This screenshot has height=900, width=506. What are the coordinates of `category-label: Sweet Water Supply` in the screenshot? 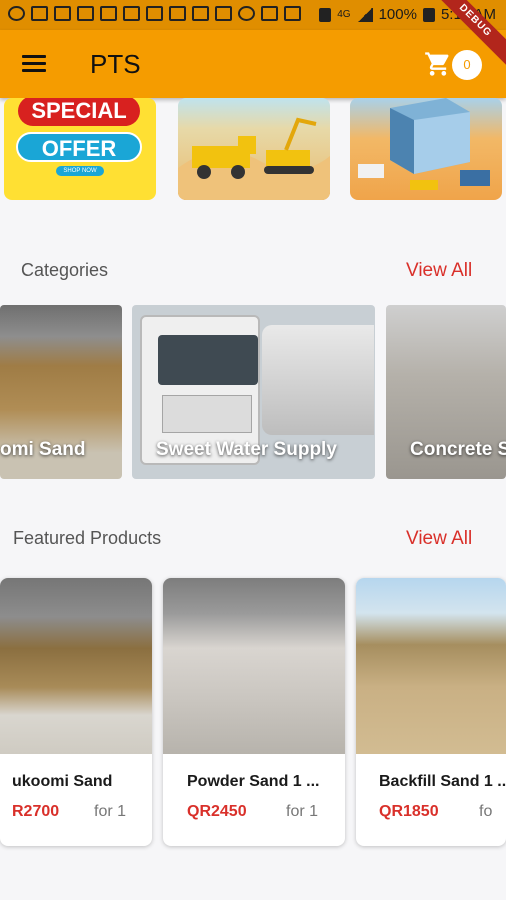 It's located at (246, 449).